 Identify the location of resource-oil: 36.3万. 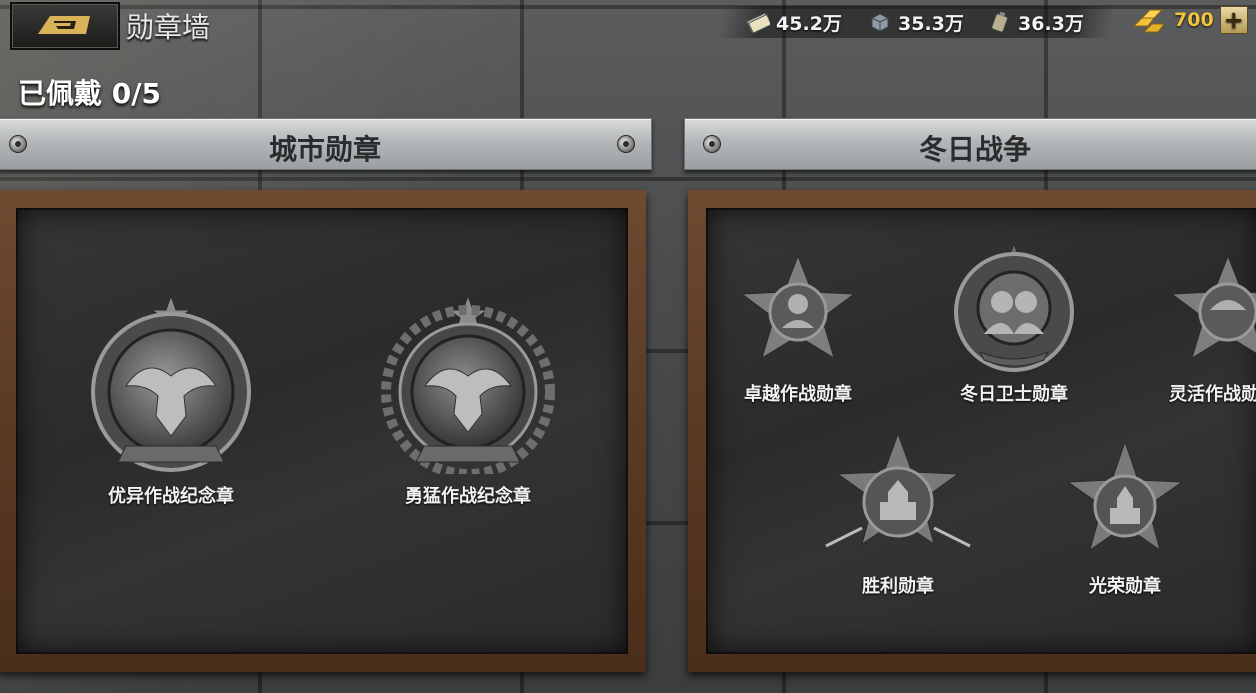
(1036, 22).